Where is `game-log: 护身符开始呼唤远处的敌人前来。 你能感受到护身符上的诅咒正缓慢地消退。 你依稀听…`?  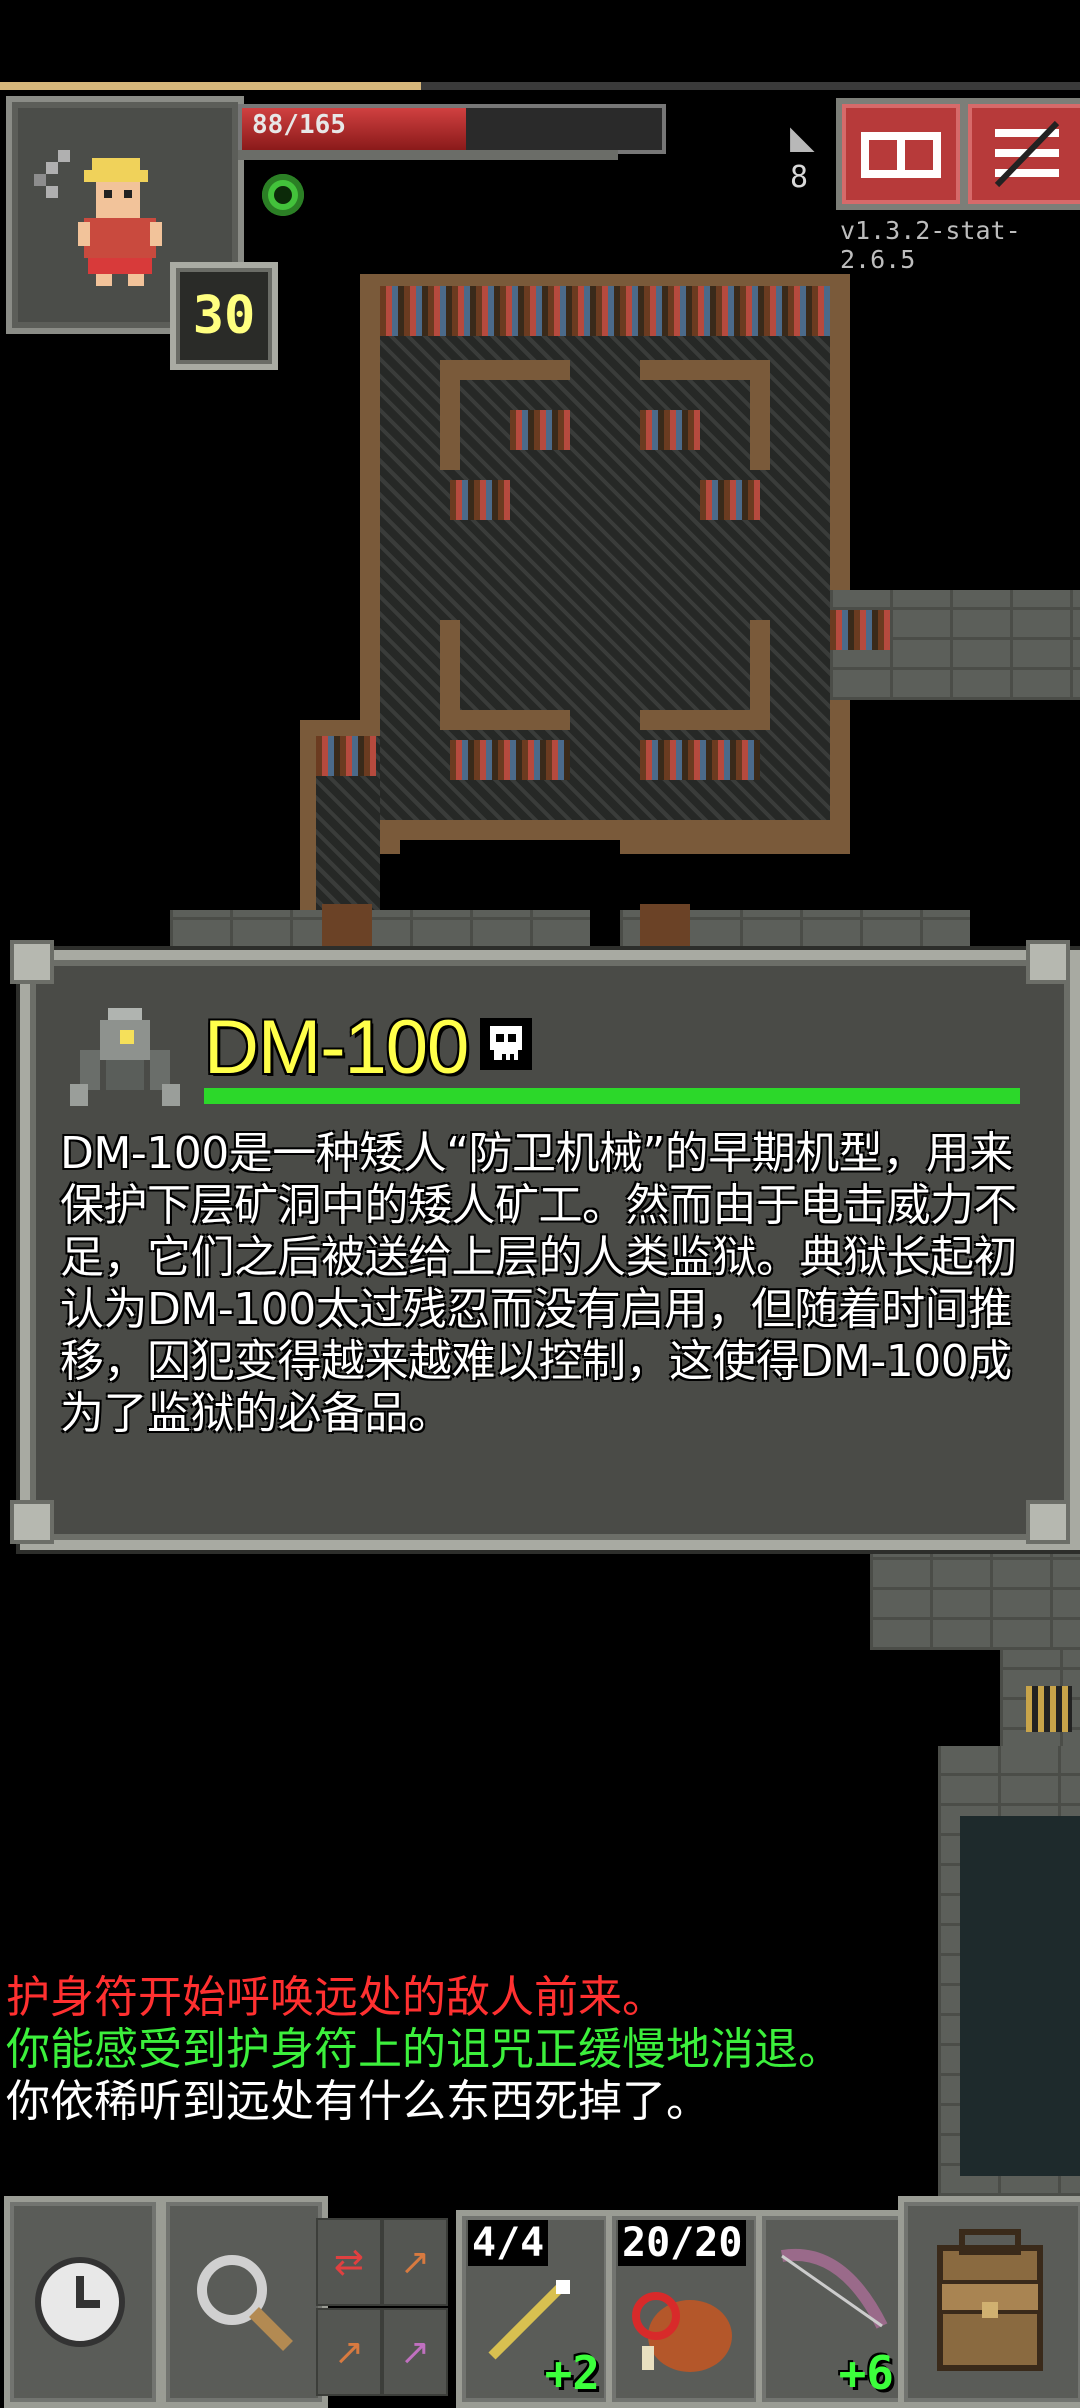 game-log: 护身符开始呼唤远处的敌人前来。 你能感受到护身符上的诅咒正缓慢地消退。 你依稀听… is located at coordinates (541, 2050).